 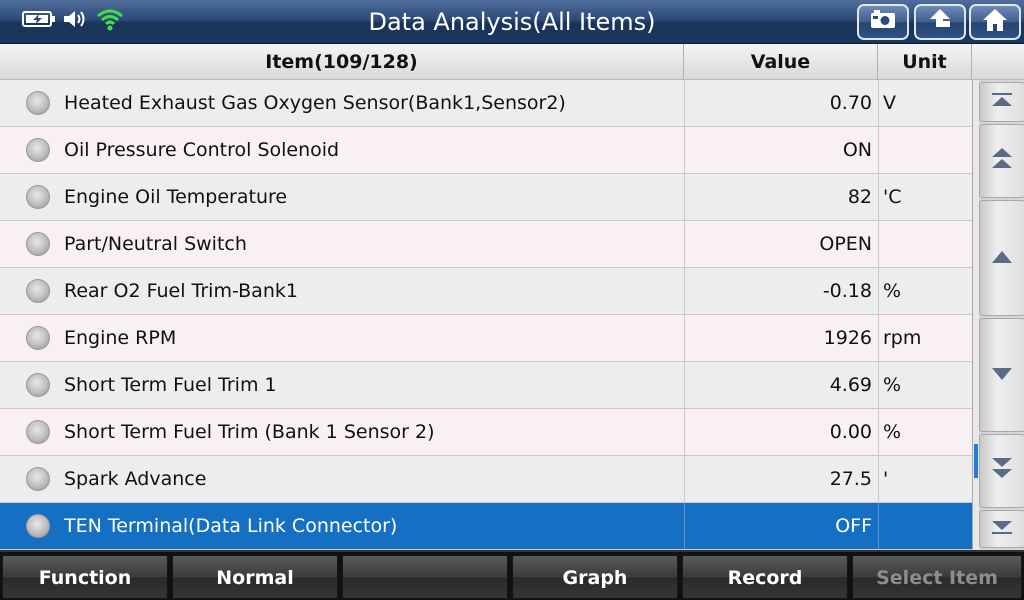 What do you see at coordinates (781, 103) in the screenshot?
I see `row-value: 0.70` at bounding box center [781, 103].